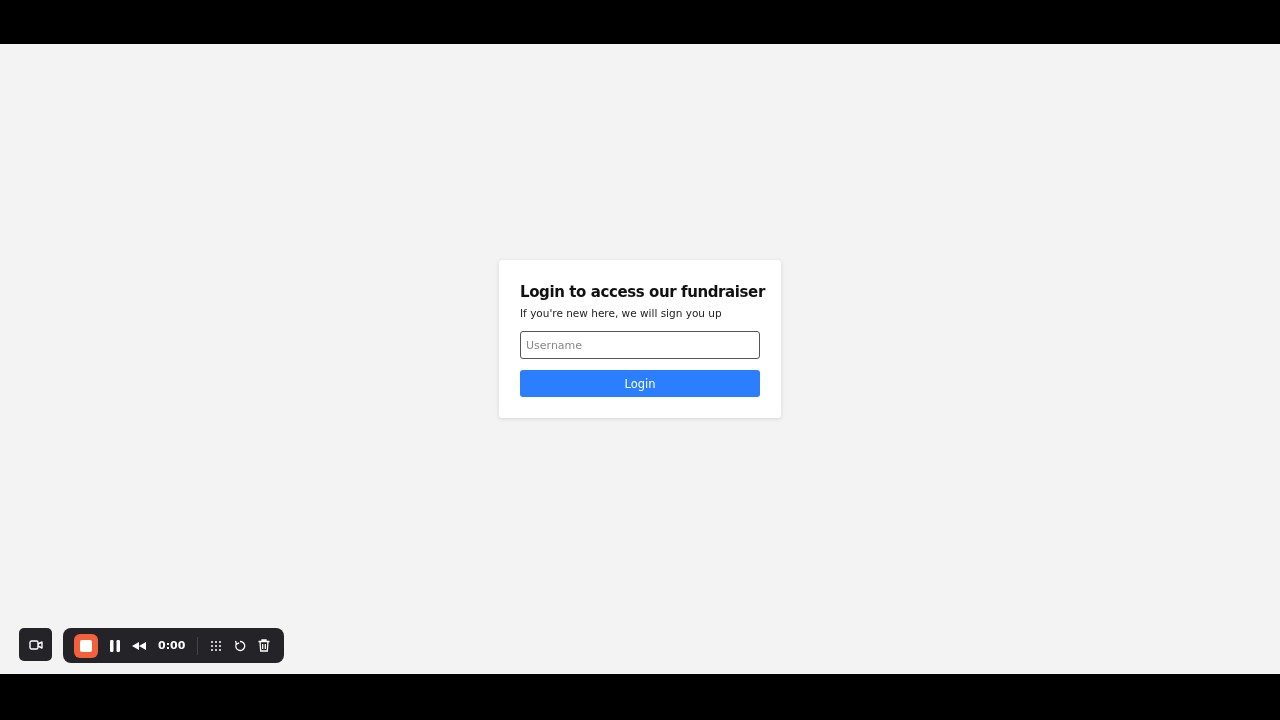 The image size is (1280, 720). What do you see at coordinates (86, 645) in the screenshot?
I see `stop-button` at bounding box center [86, 645].